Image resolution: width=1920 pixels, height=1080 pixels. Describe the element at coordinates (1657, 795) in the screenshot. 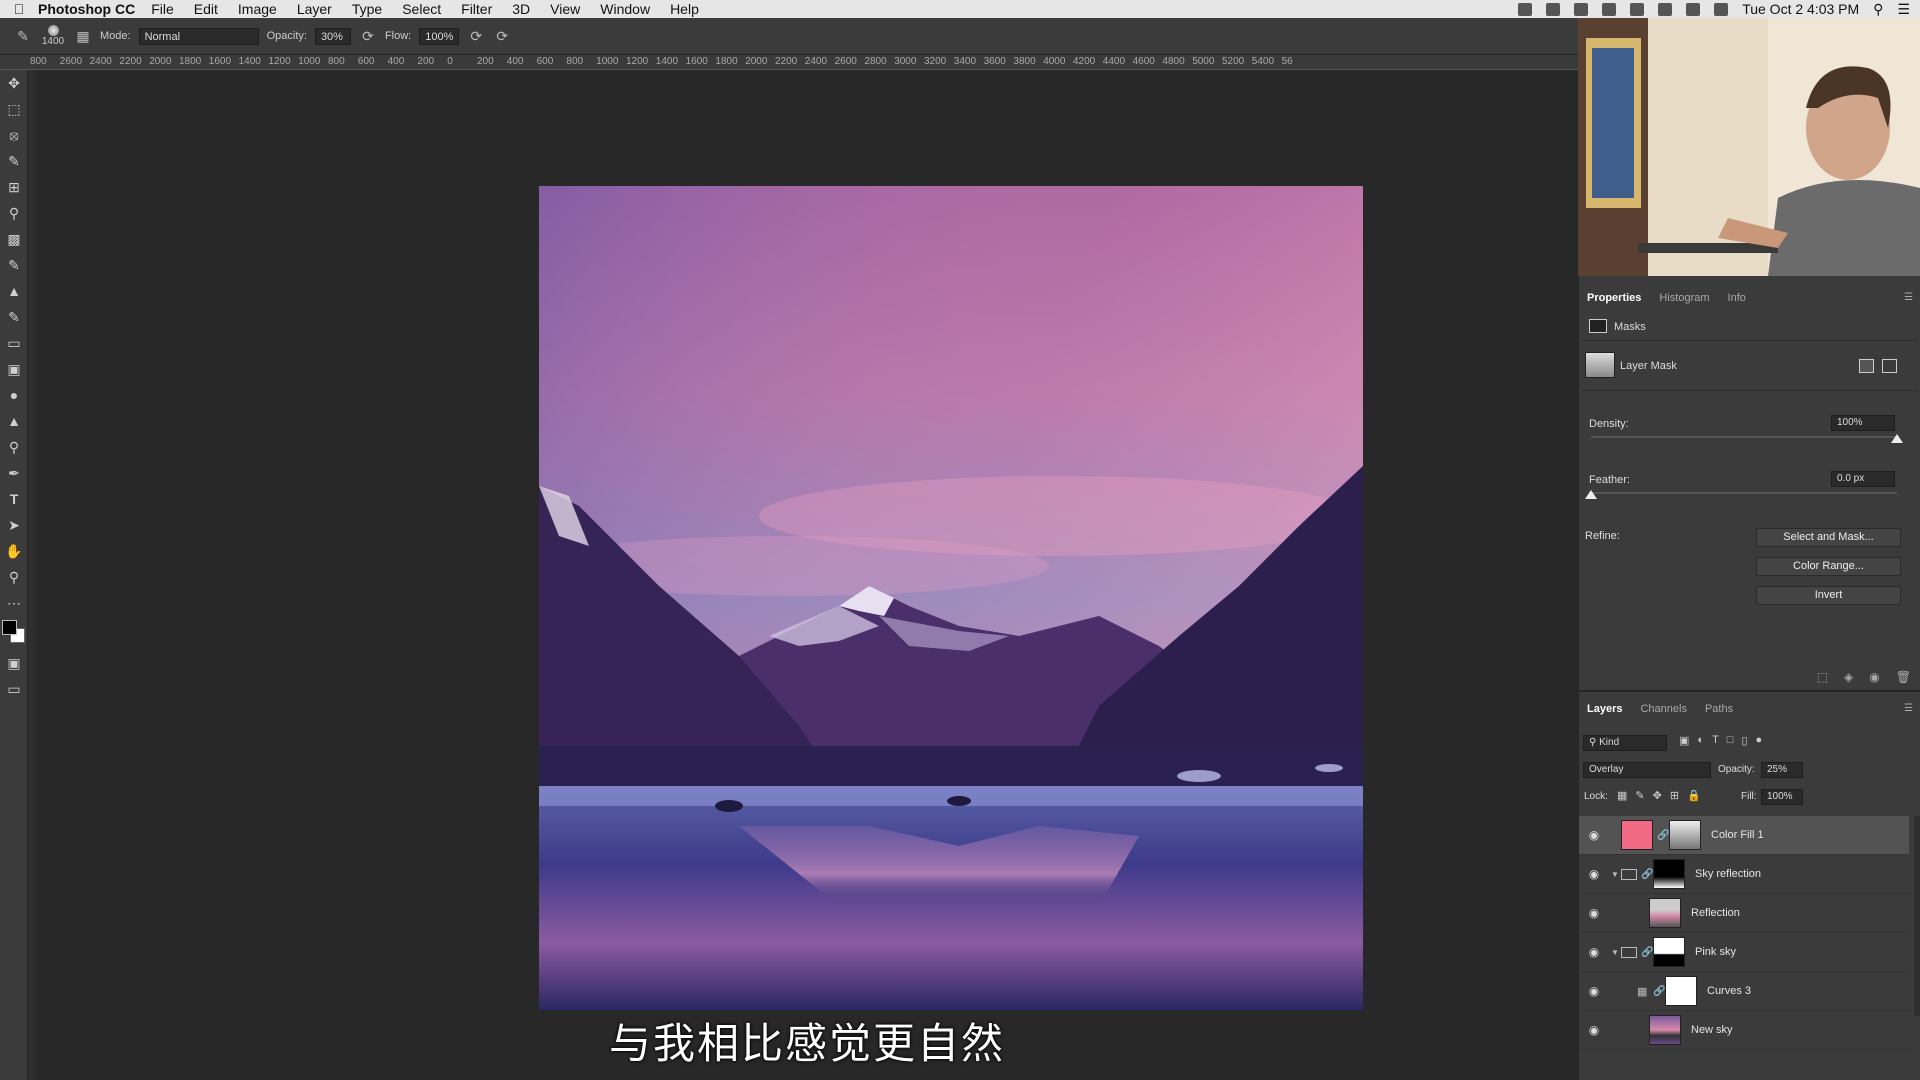

I see `lock-position-icon: ✥` at that location.